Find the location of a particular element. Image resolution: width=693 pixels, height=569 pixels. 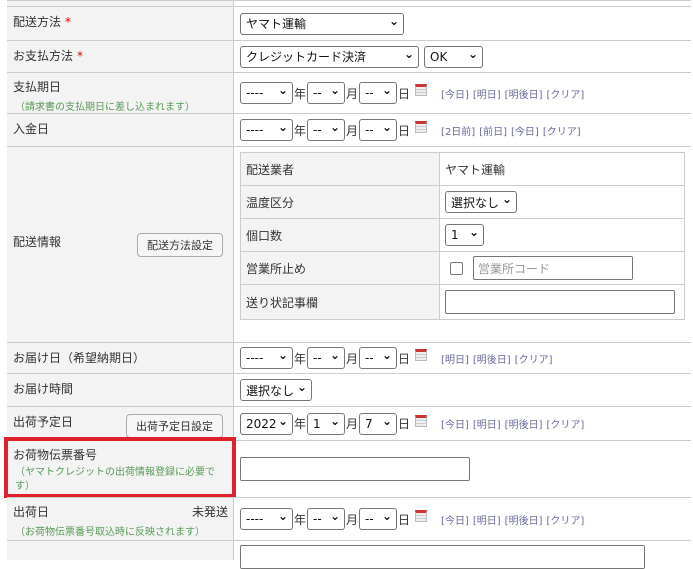

carrier-label: 配送業者 is located at coordinates (340, 169).